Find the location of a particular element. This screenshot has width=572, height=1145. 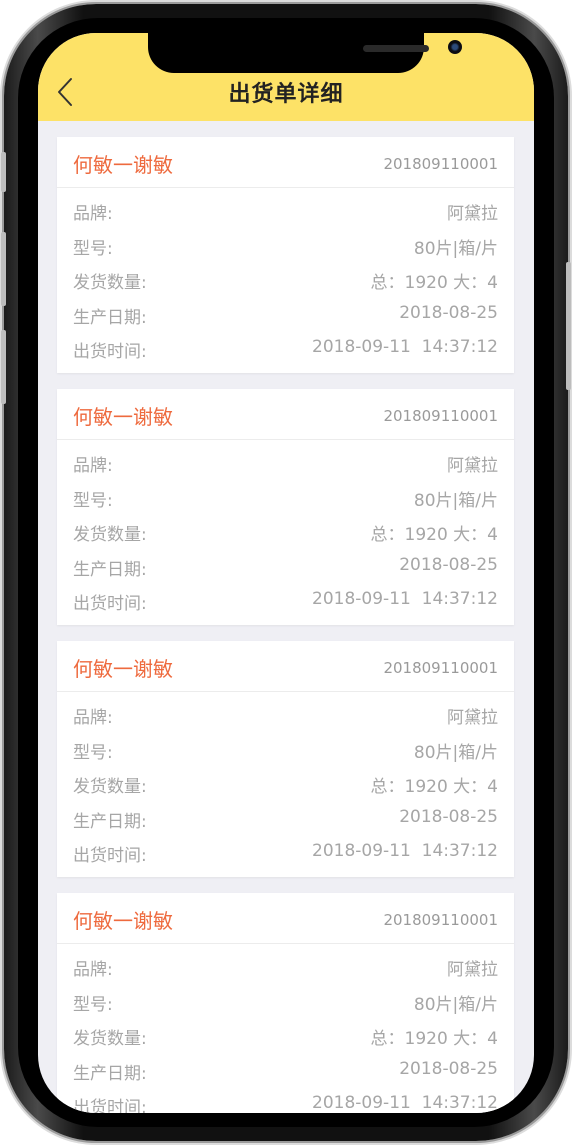

front-camera is located at coordinates (455, 47).